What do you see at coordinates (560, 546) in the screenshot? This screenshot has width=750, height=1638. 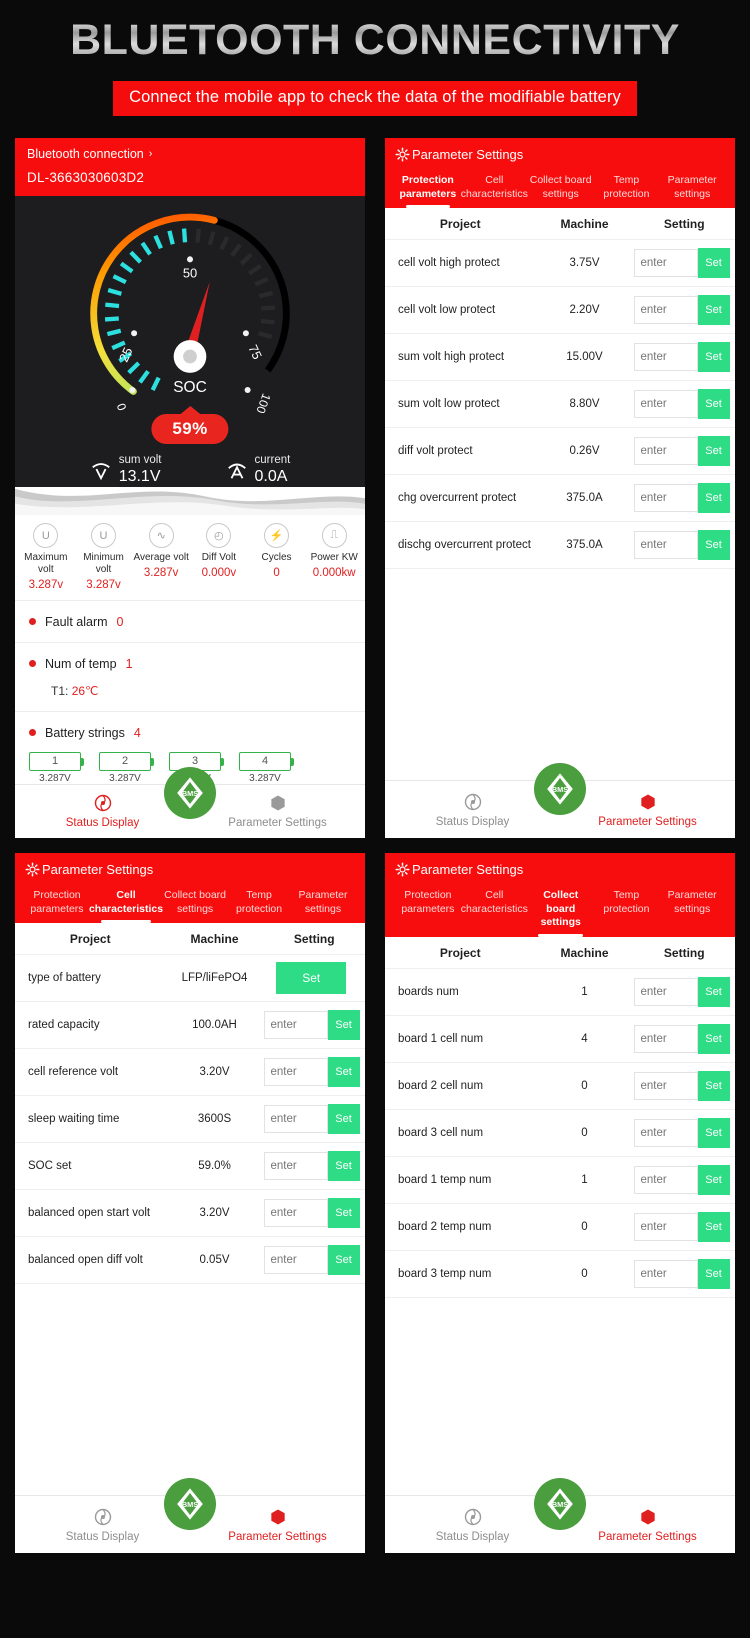 I see `table-row: dischg overcurrent protect 375.0A Set` at bounding box center [560, 546].